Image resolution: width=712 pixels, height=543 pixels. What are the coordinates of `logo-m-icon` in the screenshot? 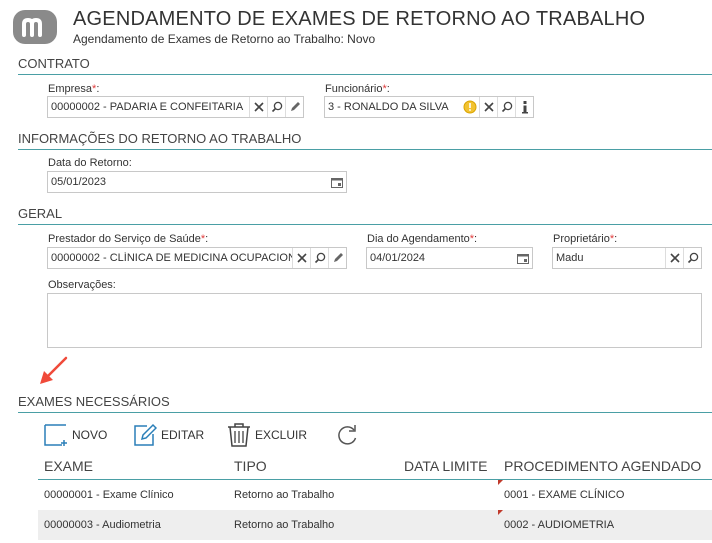 It's located at (32, 27).